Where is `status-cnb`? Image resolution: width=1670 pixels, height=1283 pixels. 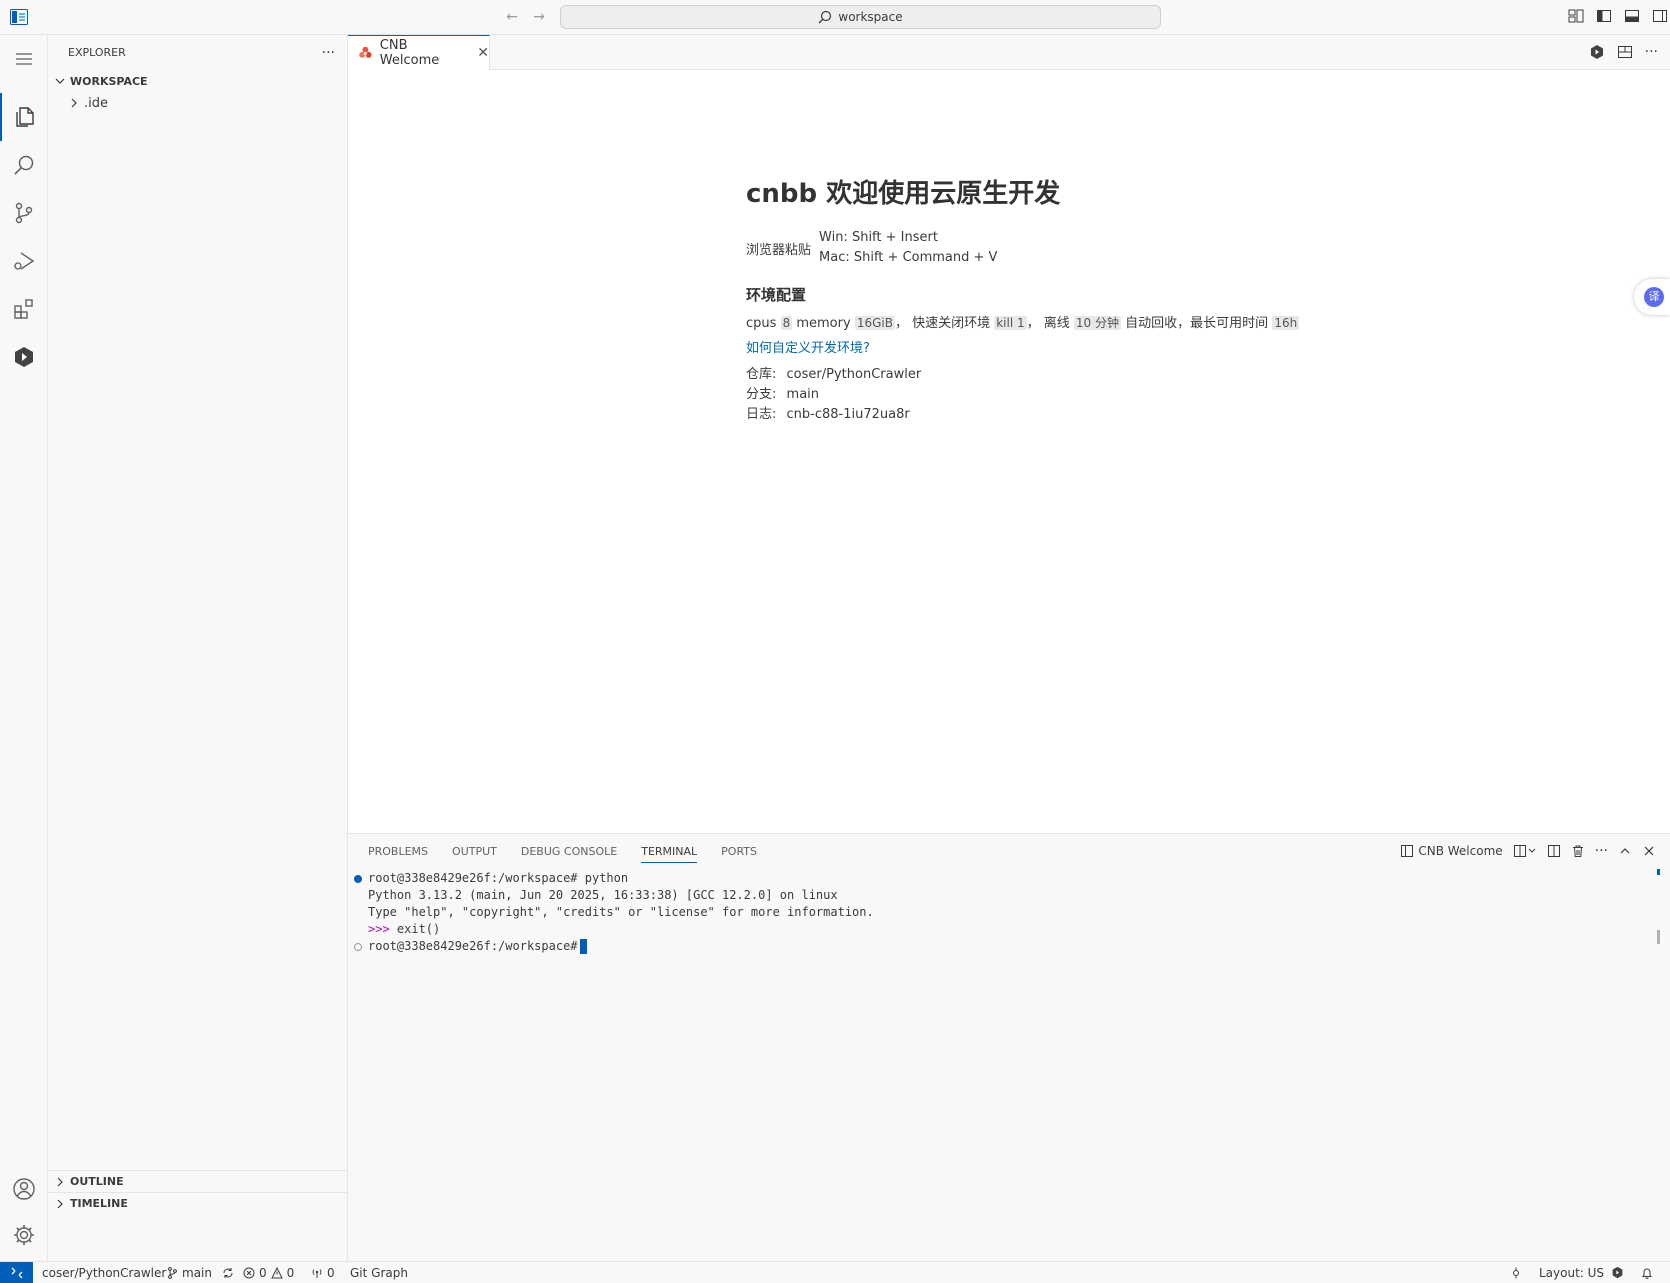 status-cnb is located at coordinates (1617, 1272).